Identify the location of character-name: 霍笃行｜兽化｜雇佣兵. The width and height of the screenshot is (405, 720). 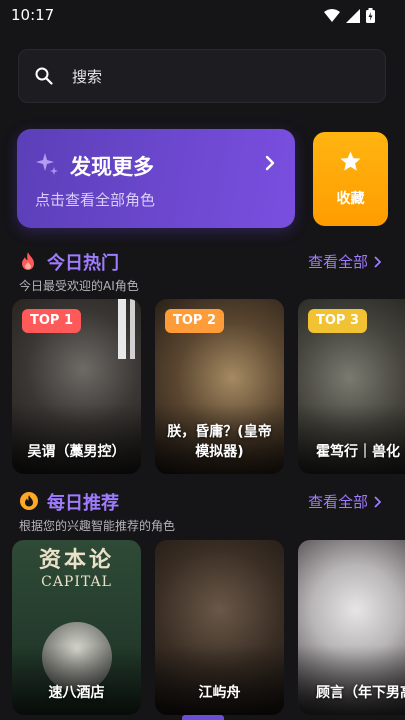
(360, 452).